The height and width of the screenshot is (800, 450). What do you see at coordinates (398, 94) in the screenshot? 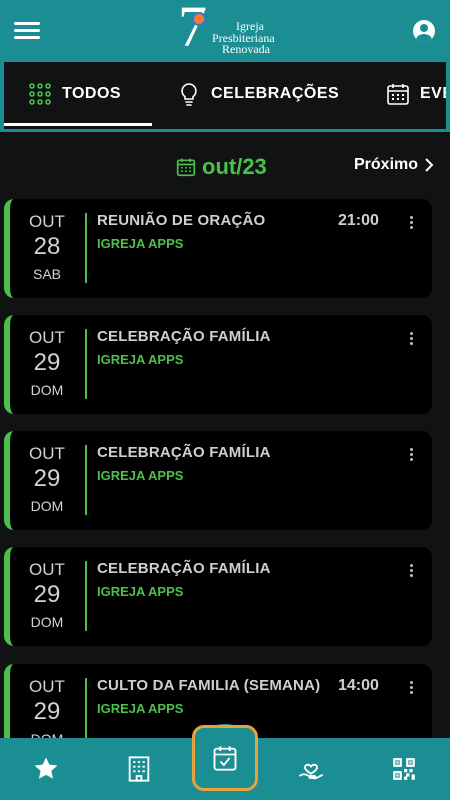
I see `calendar-icon` at bounding box center [398, 94].